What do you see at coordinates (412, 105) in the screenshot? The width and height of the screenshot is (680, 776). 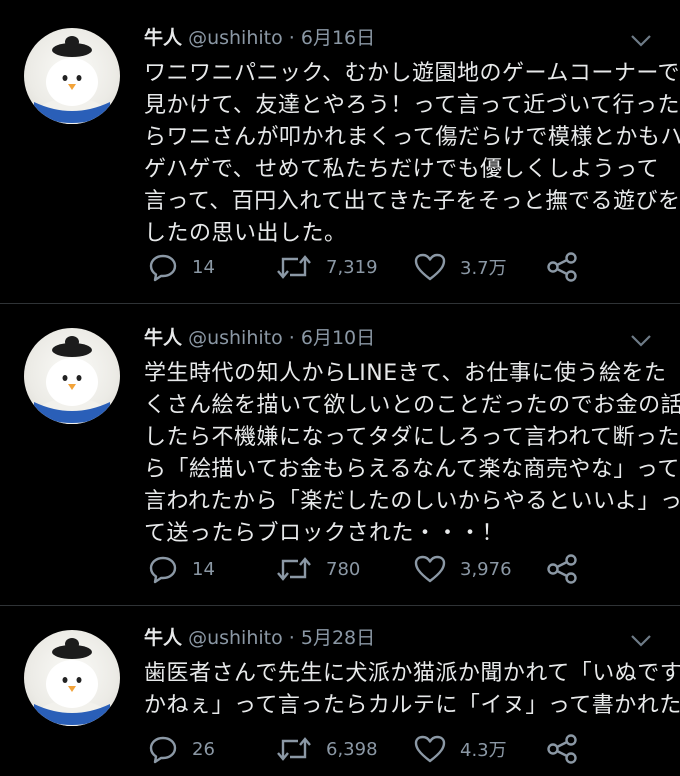 I see `tweet-text-line: 見かけて、友達とやろう！って言って近づいて行った` at bounding box center [412, 105].